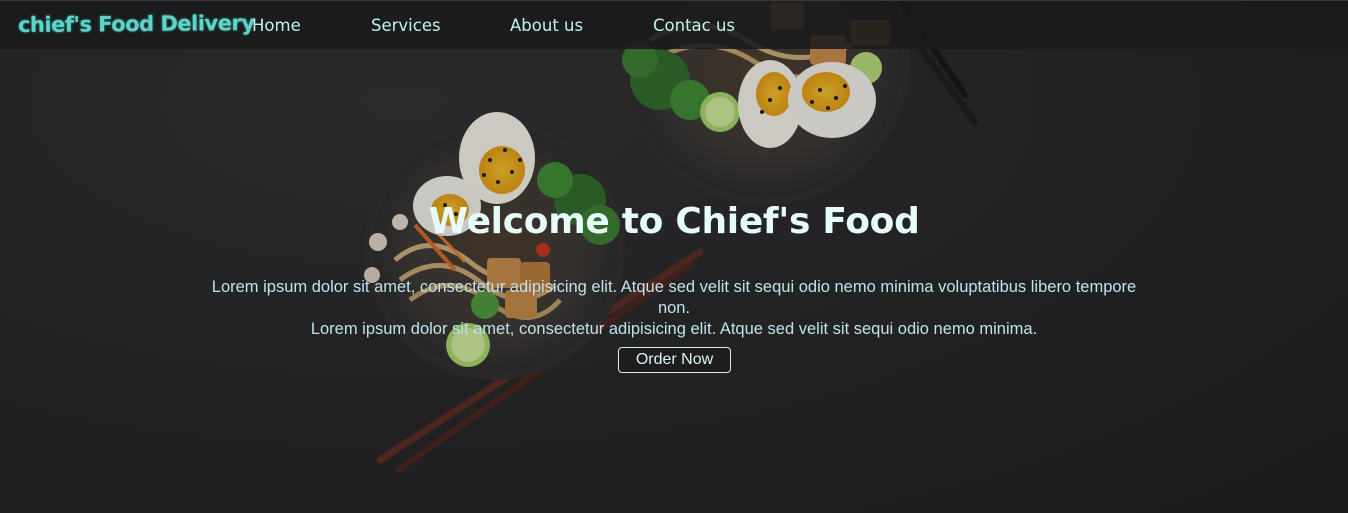 This screenshot has width=1348, height=513. Describe the element at coordinates (546, 25) in the screenshot. I see `nav-link-about-us: About us` at that location.